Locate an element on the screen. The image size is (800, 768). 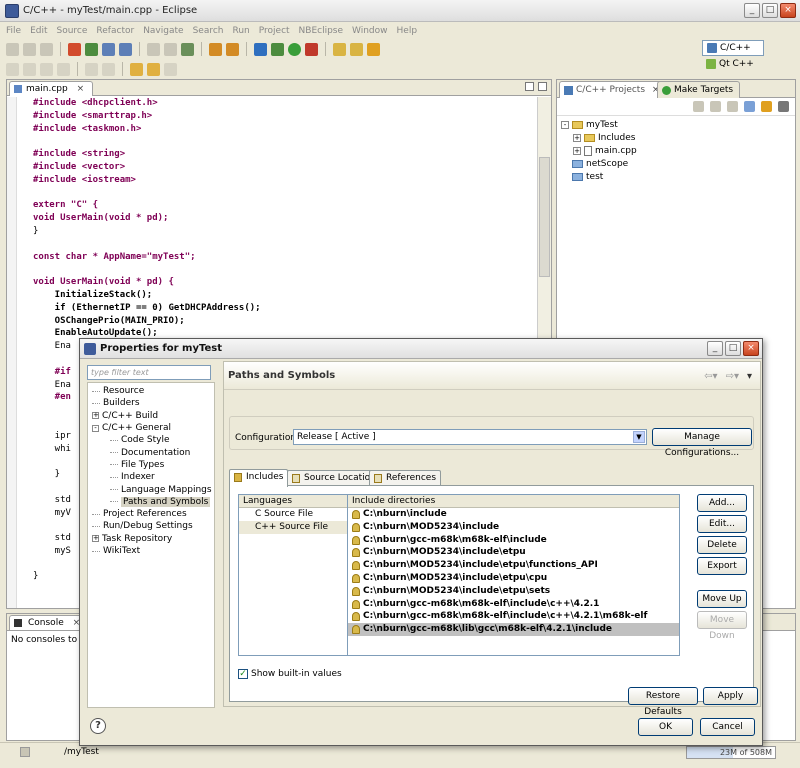
tab-cpp-projects: C/C++ Projects × is located at coordinates (613, 89).